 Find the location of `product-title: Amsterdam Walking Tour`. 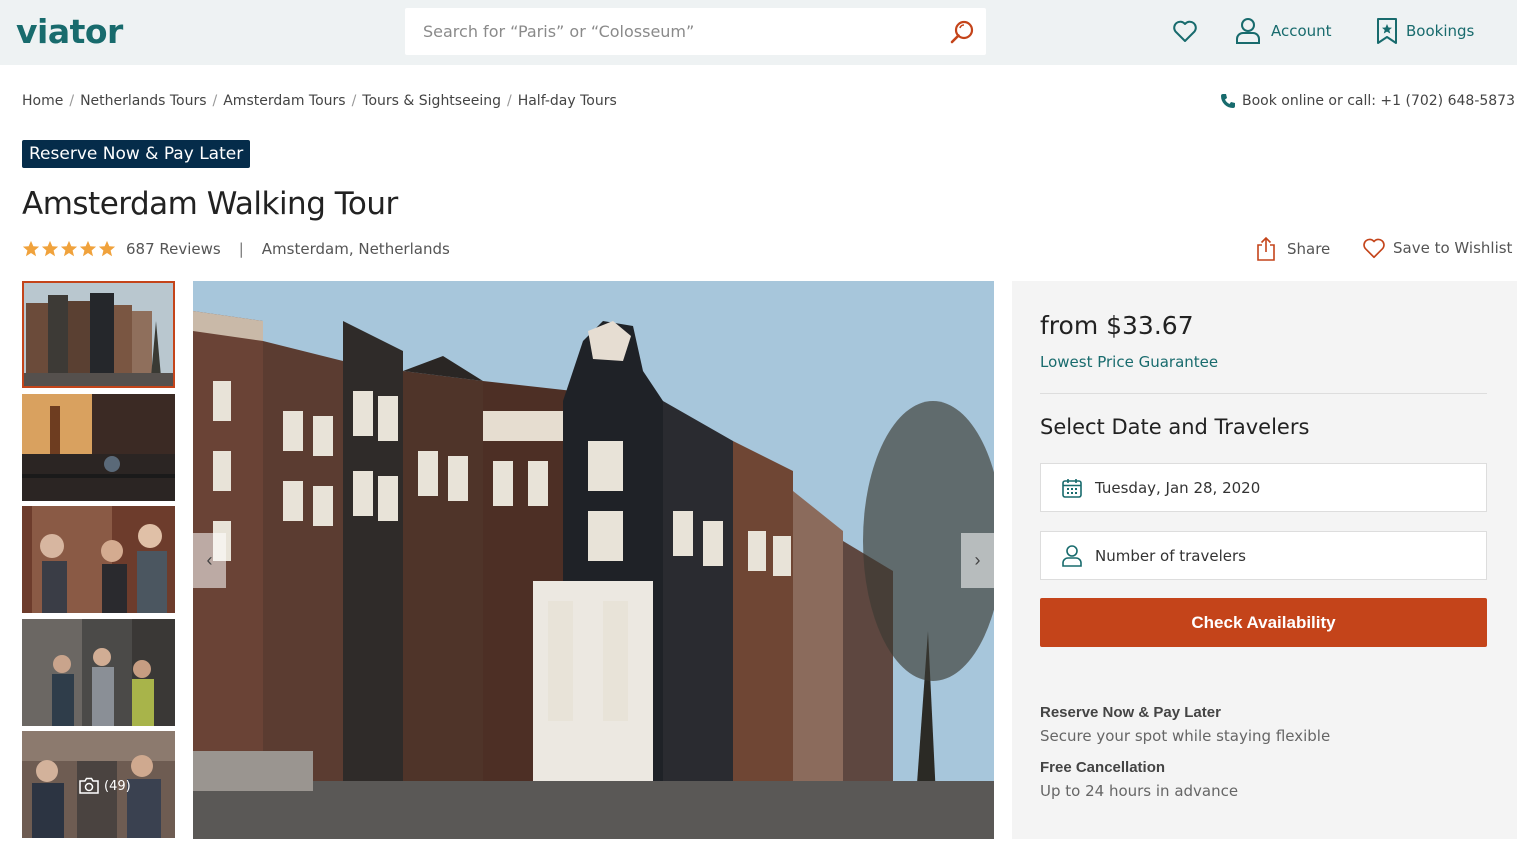

product-title: Amsterdam Walking Tour is located at coordinates (210, 204).